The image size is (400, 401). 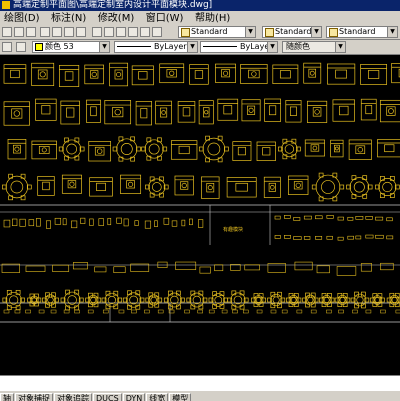 What do you see at coordinates (31, 32) in the screenshot?
I see `redo-icon` at bounding box center [31, 32].